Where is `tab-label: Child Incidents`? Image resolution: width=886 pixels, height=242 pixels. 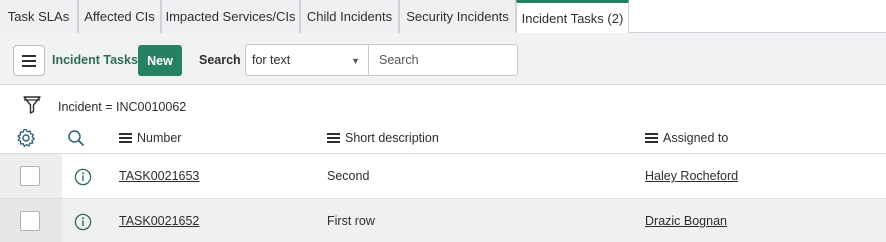
tab-label: Child Incidents is located at coordinates (349, 16).